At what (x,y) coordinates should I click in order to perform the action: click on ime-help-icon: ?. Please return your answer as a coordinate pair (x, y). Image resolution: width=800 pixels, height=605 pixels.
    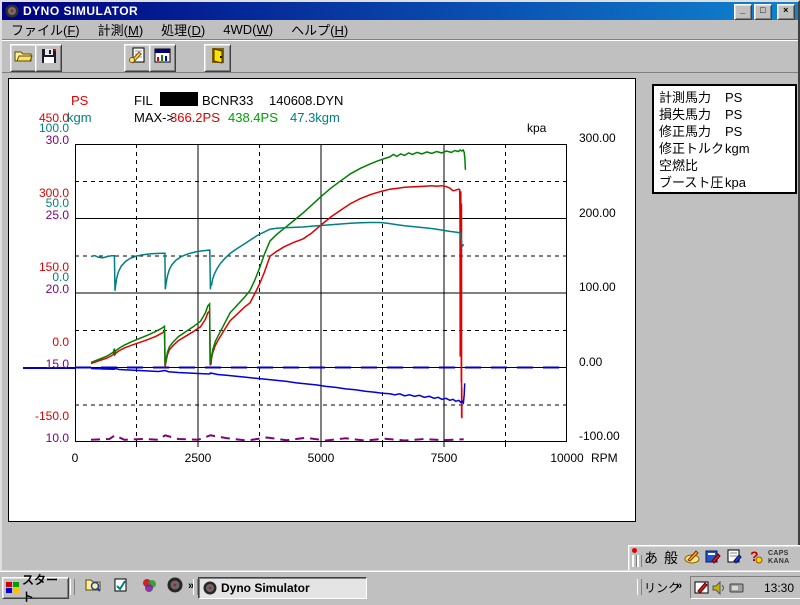
    Looking at the image, I should click on (755, 558).